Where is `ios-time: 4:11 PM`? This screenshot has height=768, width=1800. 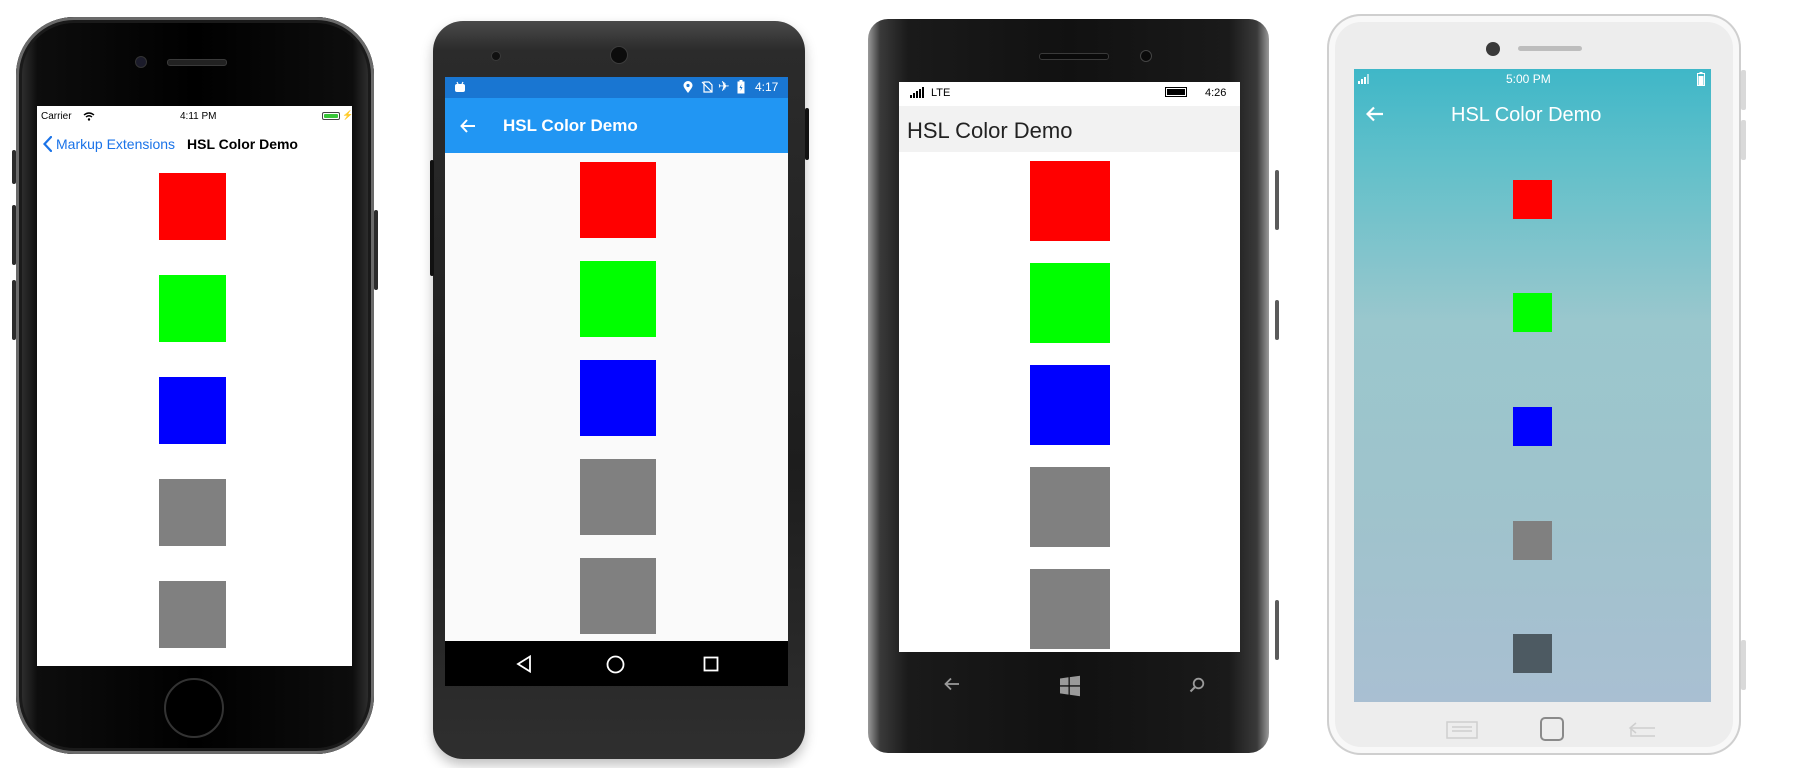 ios-time: 4:11 PM is located at coordinates (198, 116).